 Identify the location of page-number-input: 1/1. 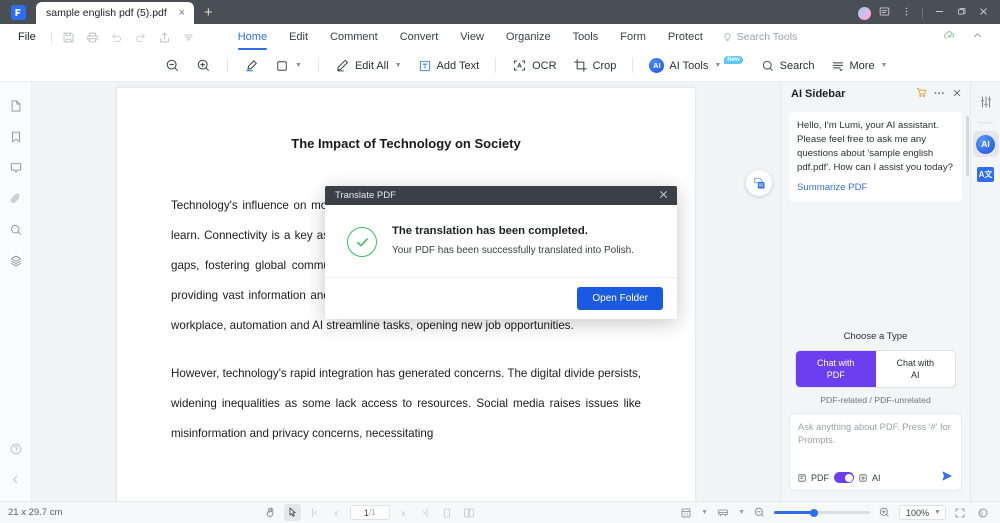
(369, 512).